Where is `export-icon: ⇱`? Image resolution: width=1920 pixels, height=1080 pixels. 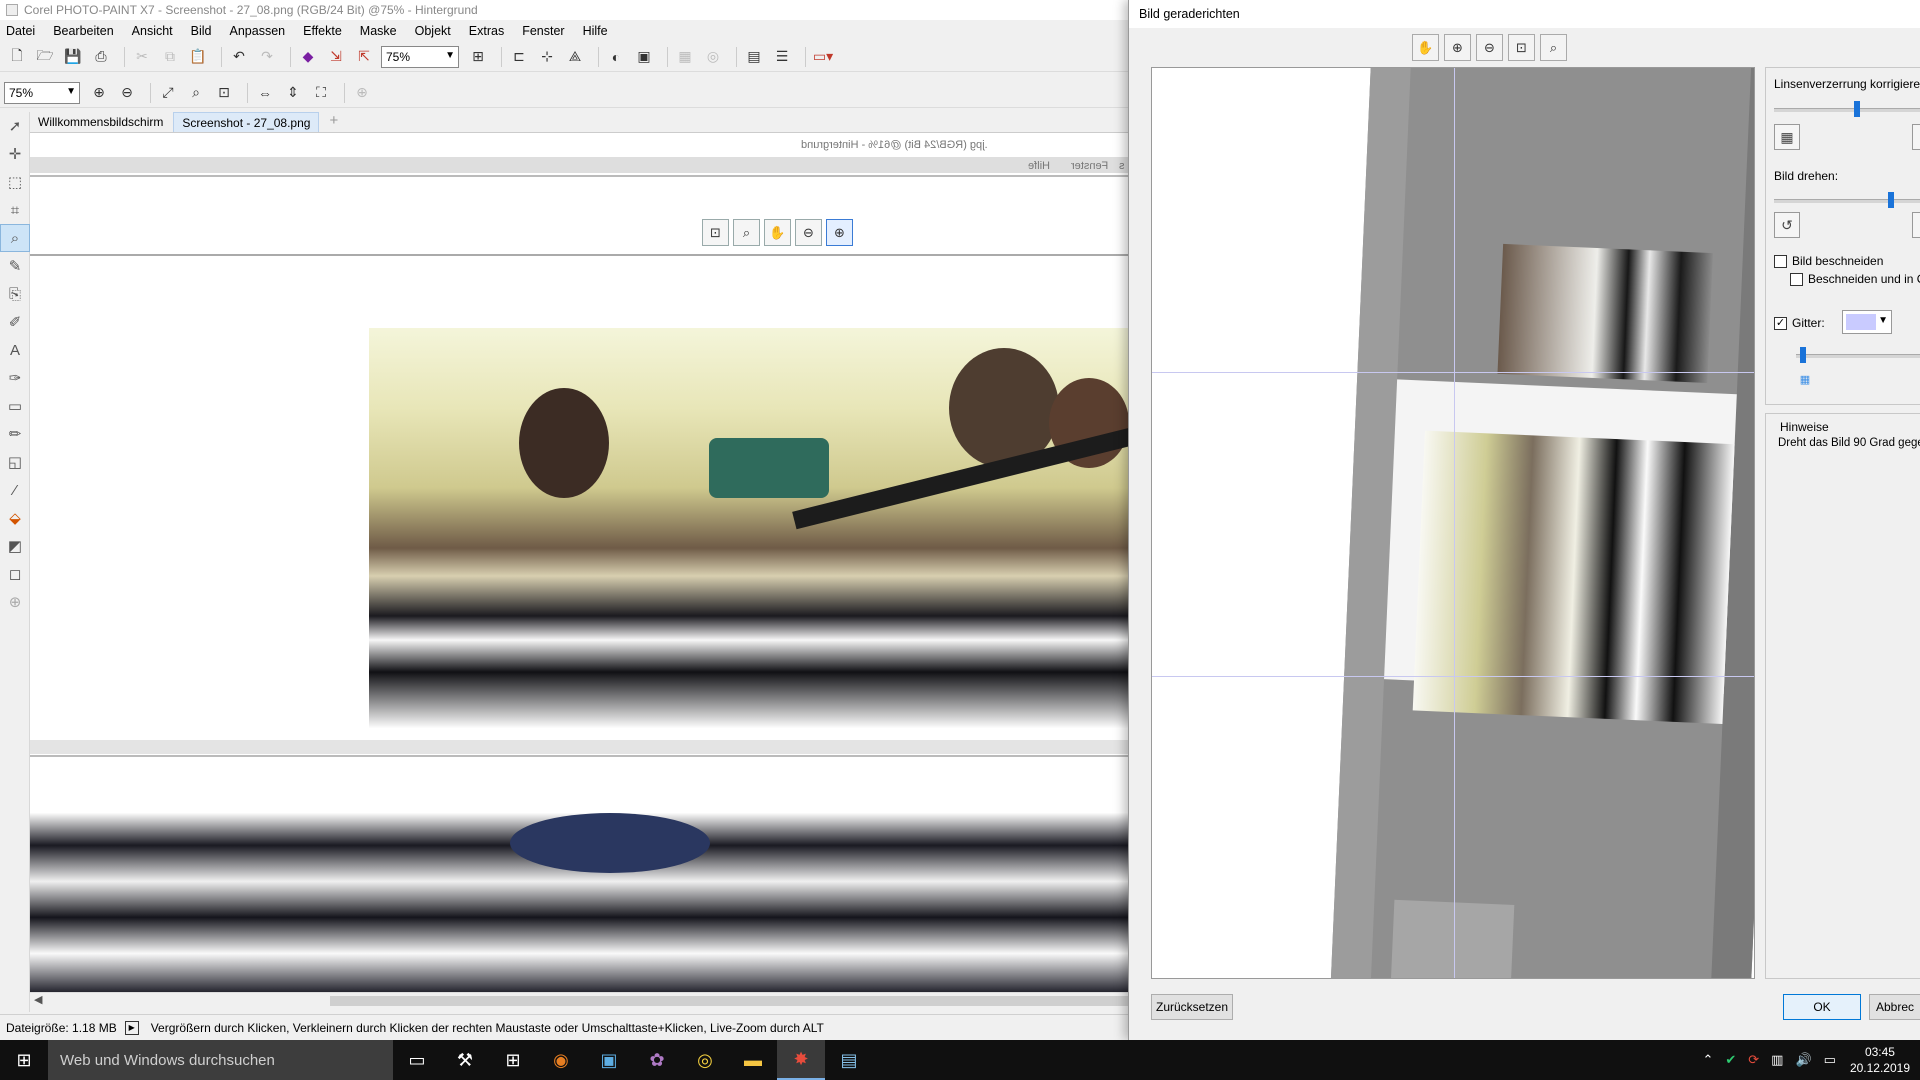 export-icon: ⇱ is located at coordinates (364, 57).